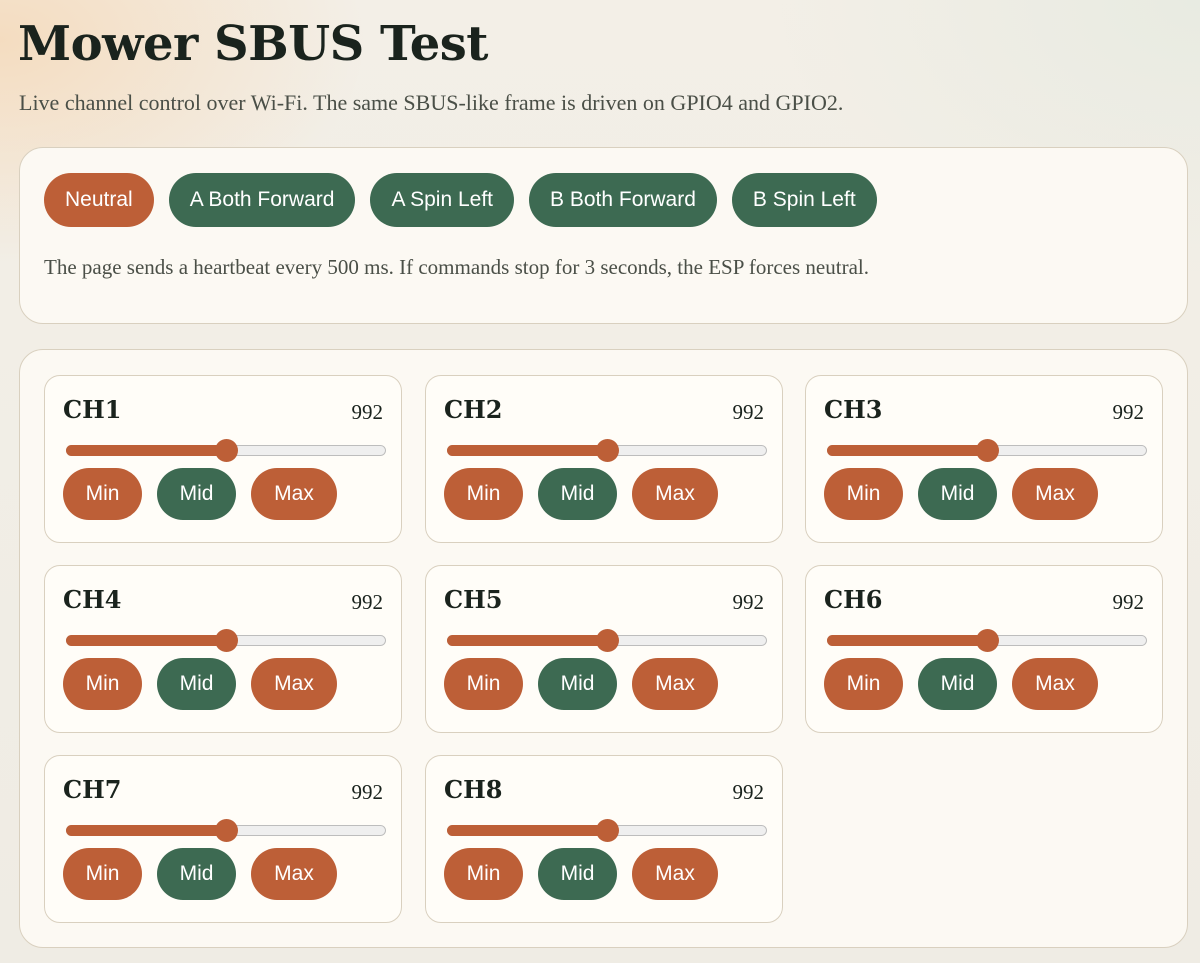 The height and width of the screenshot is (963, 1200). I want to click on channel-label: CH2, so click(473, 409).